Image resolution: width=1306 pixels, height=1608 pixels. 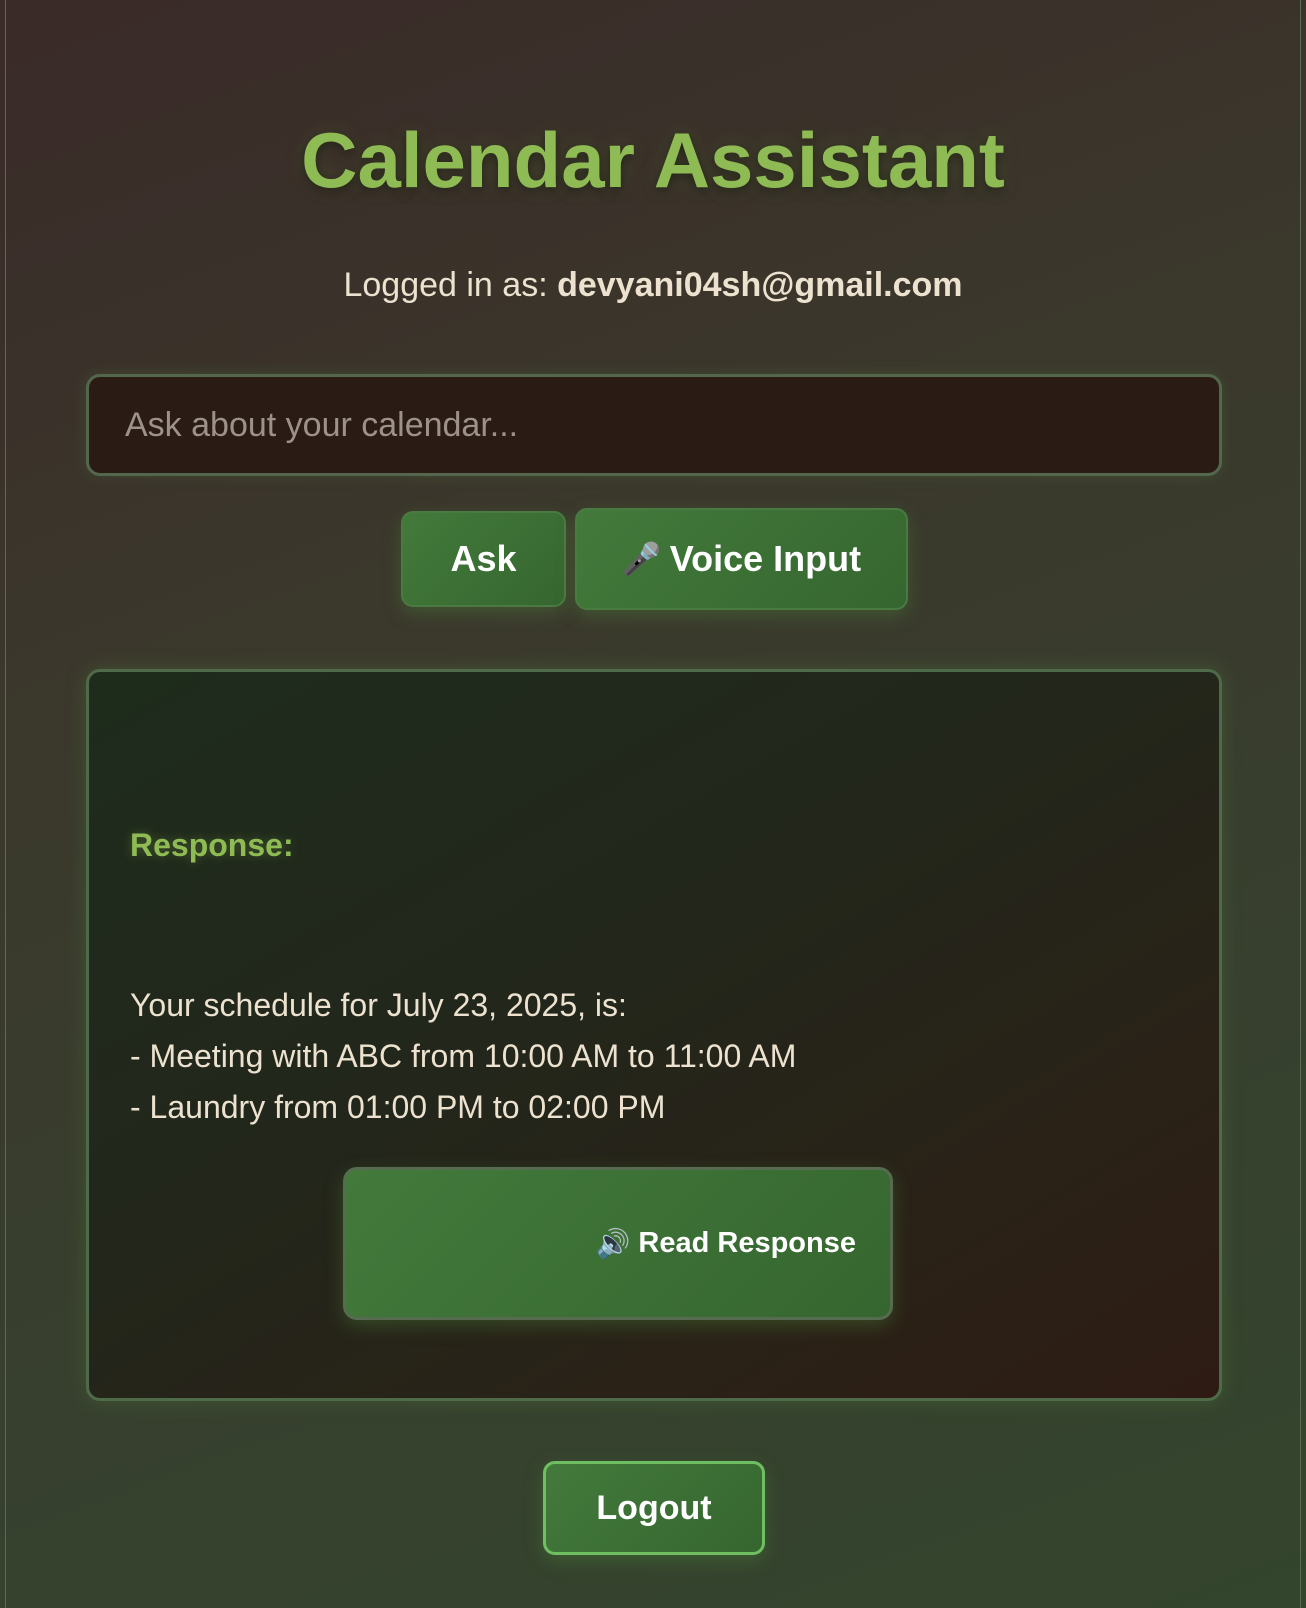 I want to click on login-status: Logged in as: devyani04sh@gmail.com, so click(x=653, y=285).